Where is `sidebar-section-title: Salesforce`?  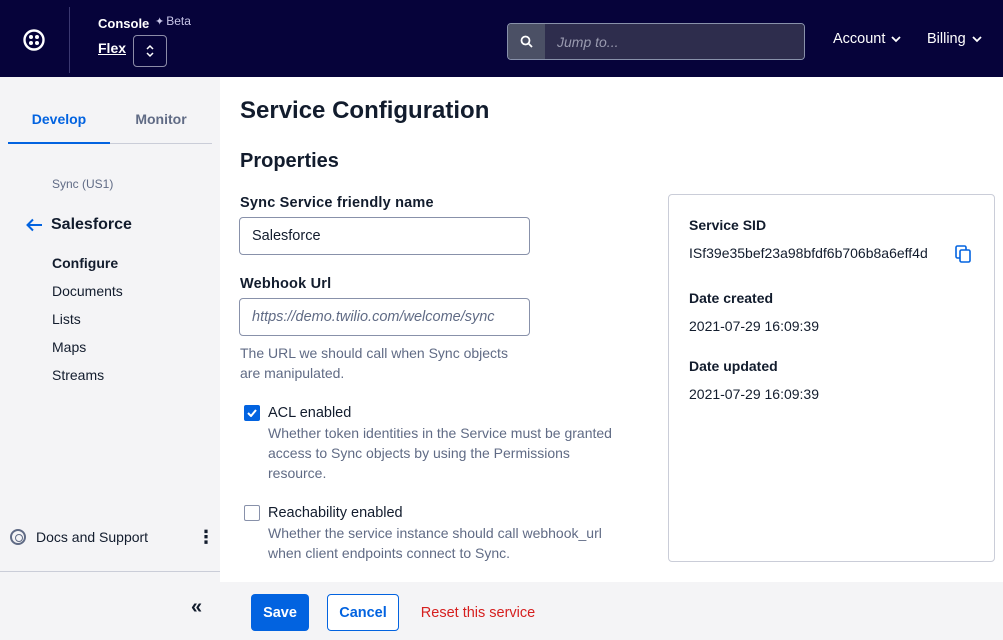
sidebar-section-title: Salesforce is located at coordinates (91, 224).